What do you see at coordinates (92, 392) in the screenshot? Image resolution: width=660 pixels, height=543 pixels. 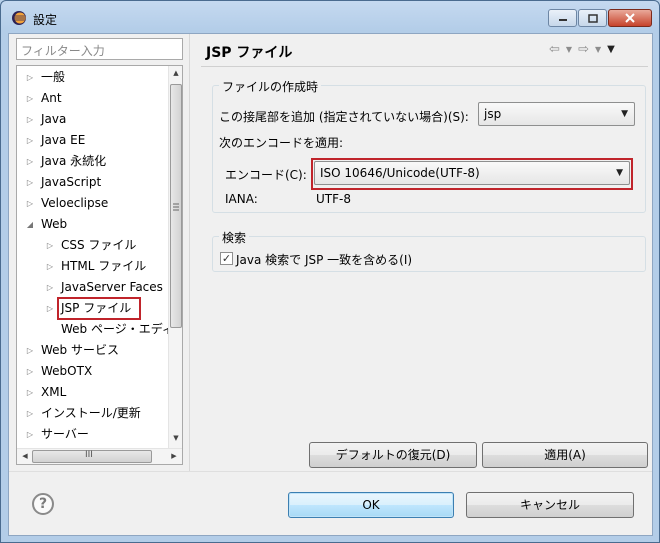 I see `tree-item: ▷ XML` at bounding box center [92, 392].